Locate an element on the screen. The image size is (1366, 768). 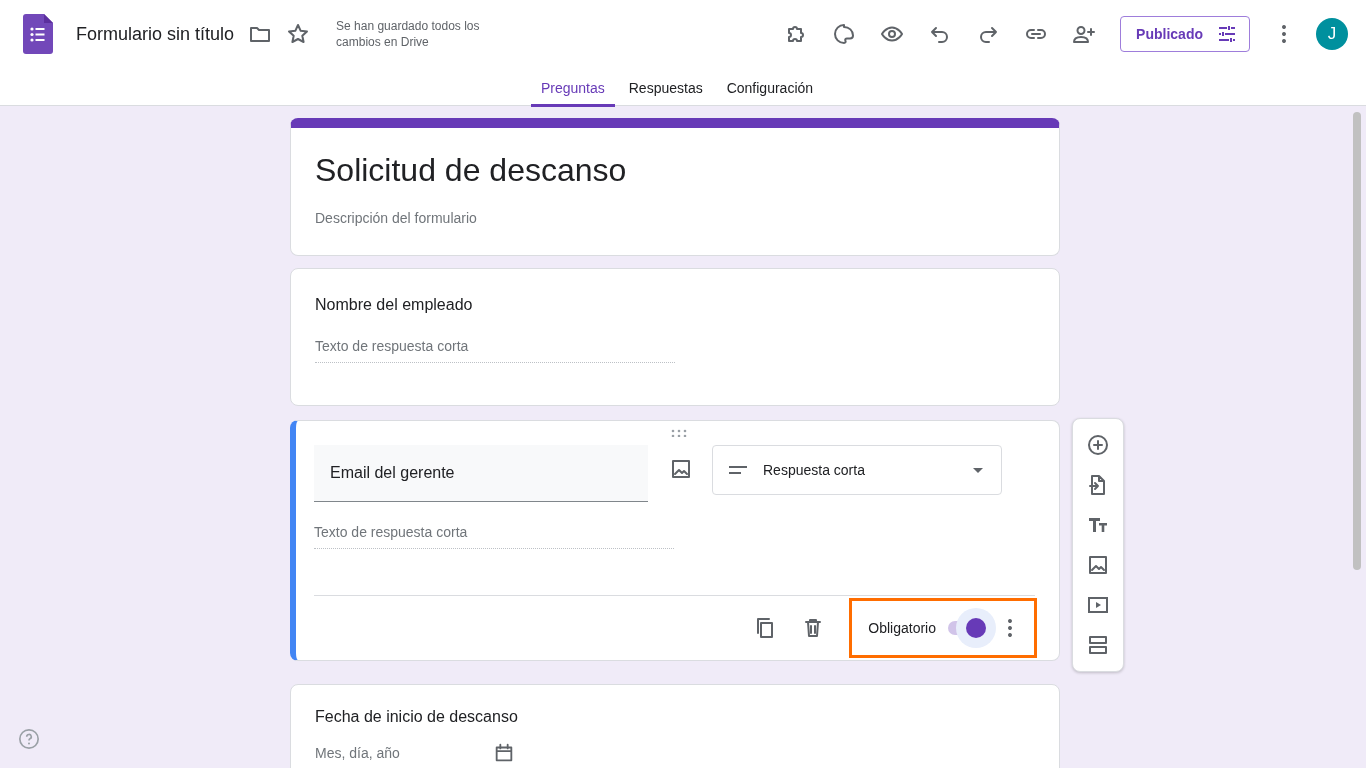
document-title: Formulario sin título is located at coordinates (155, 34).